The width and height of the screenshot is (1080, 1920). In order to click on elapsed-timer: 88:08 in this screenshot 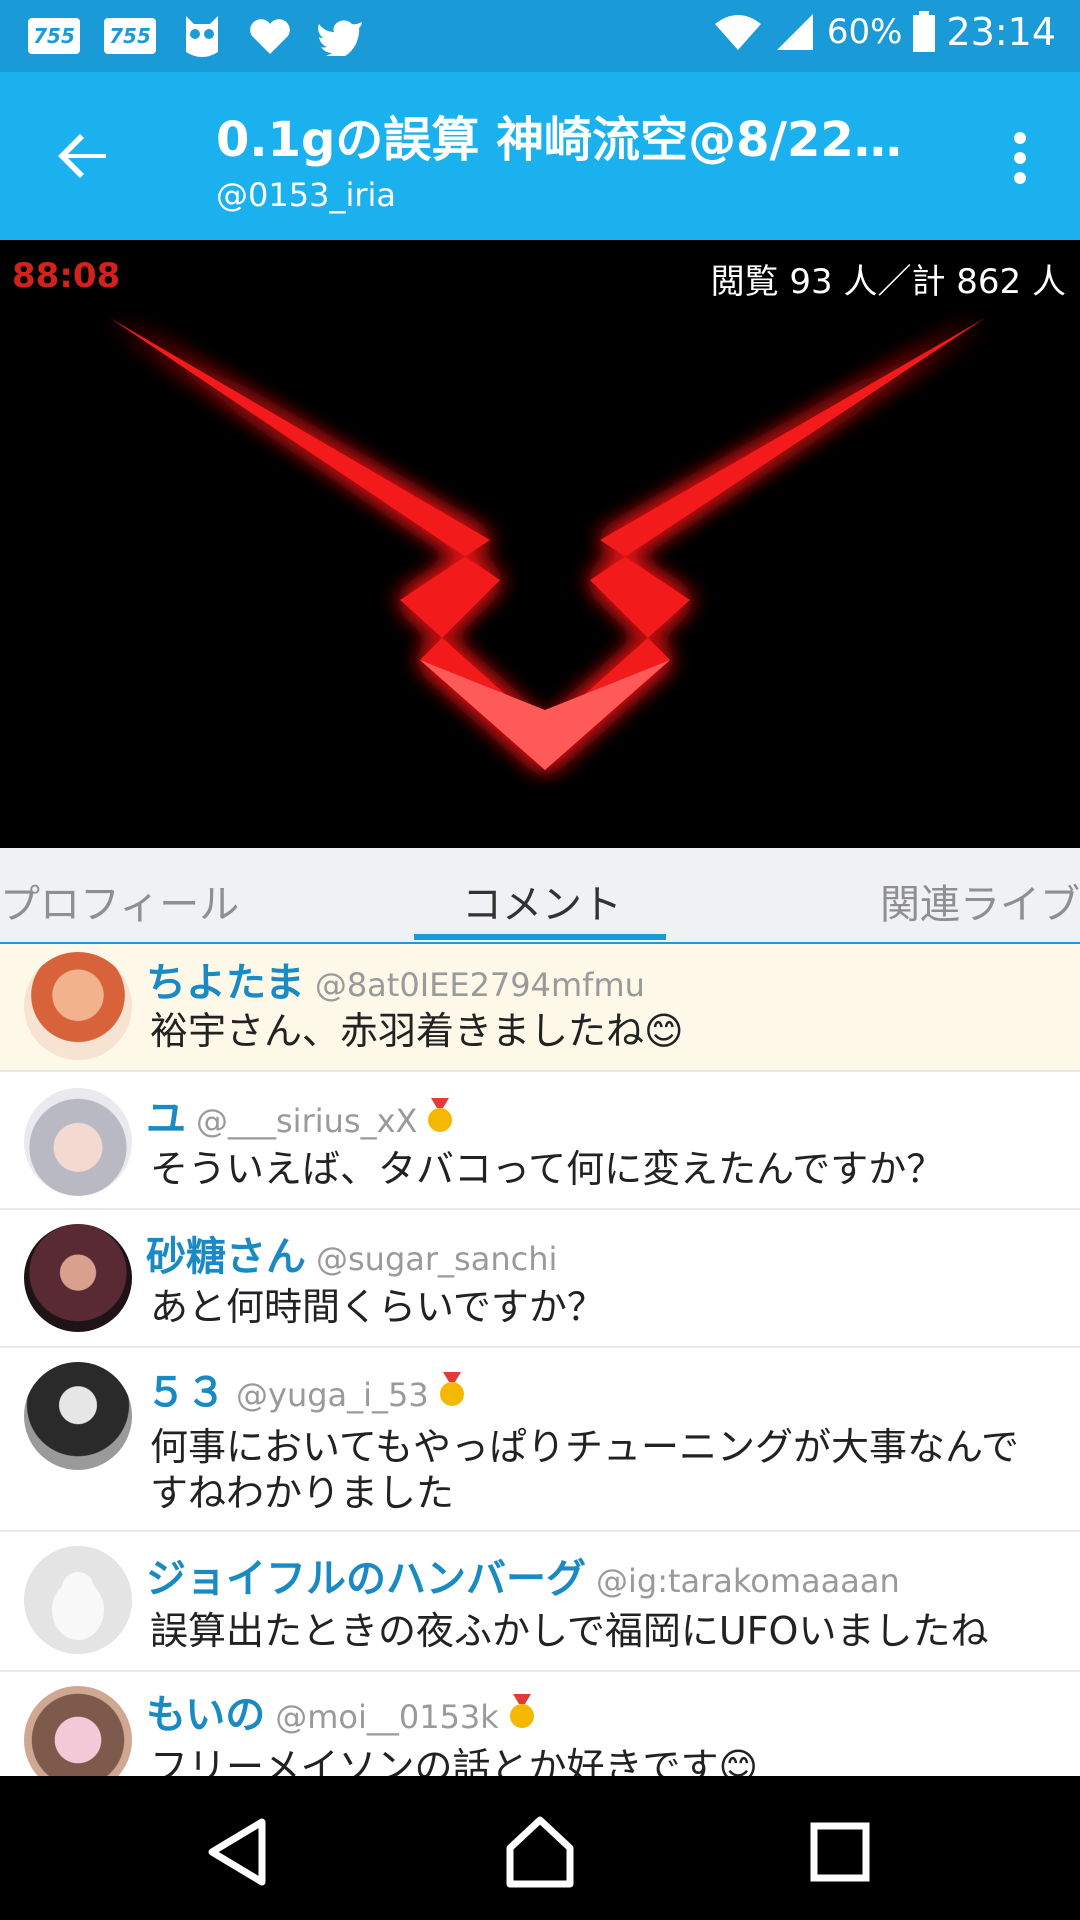, I will do `click(66, 276)`.